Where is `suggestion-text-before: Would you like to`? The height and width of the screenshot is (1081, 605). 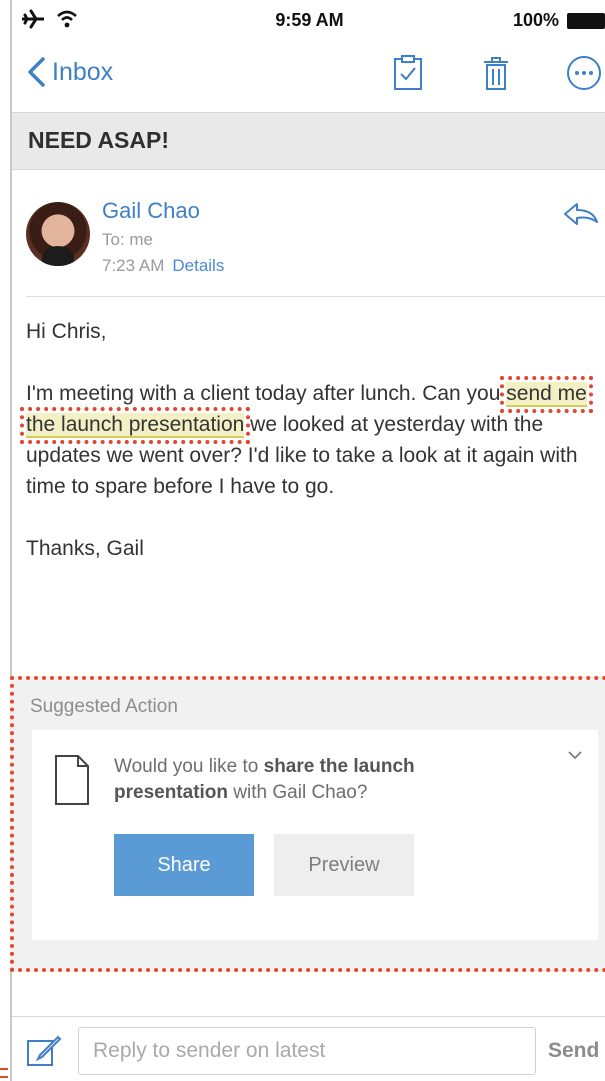 suggestion-text-before: Would you like to is located at coordinates (189, 766).